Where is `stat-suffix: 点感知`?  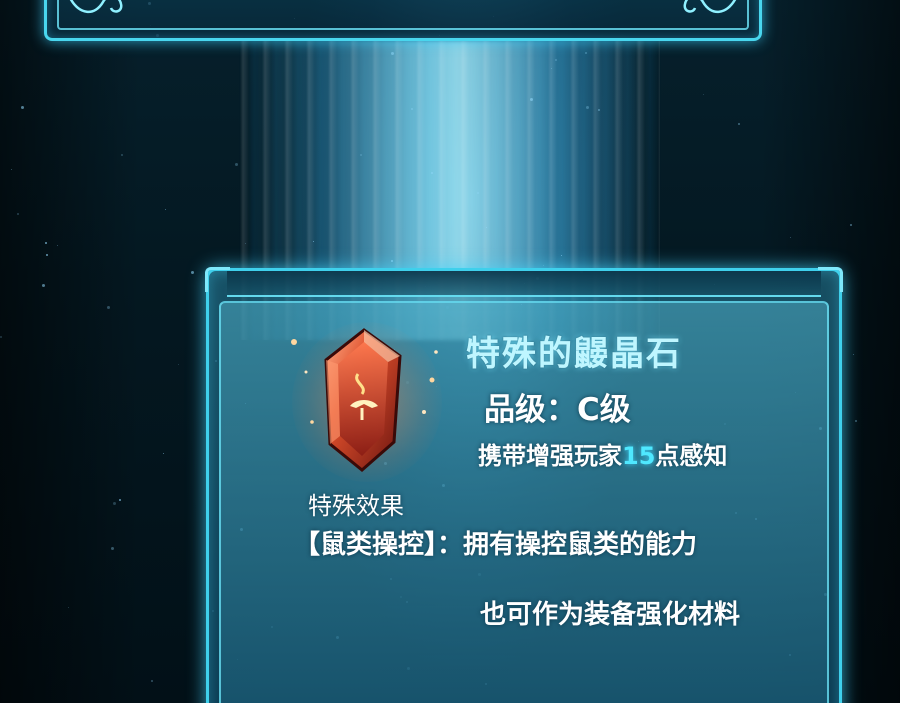
stat-suffix: 点感知 is located at coordinates (691, 456).